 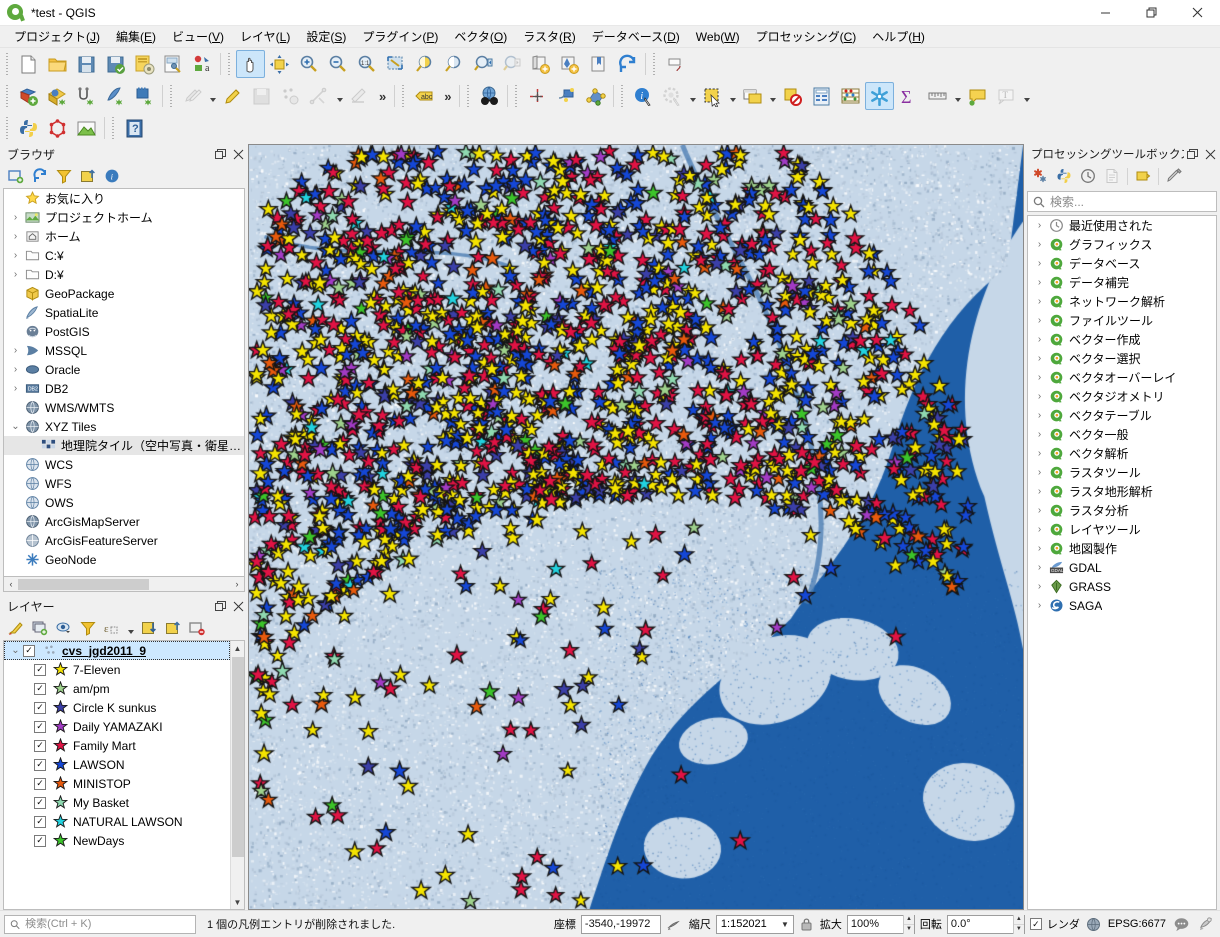 I want to click on processing-tree-item: › ベクタ一般, so click(x=1122, y=434).